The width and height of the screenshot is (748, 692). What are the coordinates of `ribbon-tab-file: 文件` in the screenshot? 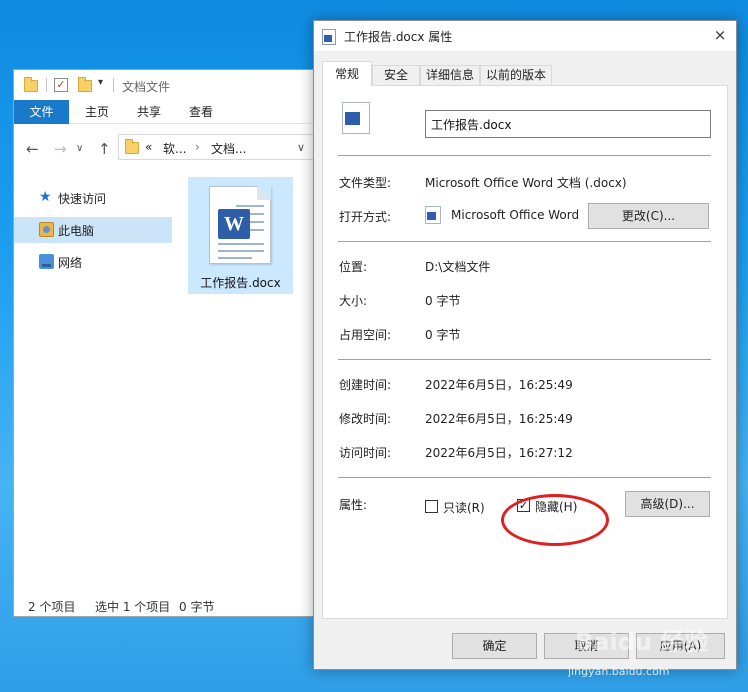 It's located at (41, 112).